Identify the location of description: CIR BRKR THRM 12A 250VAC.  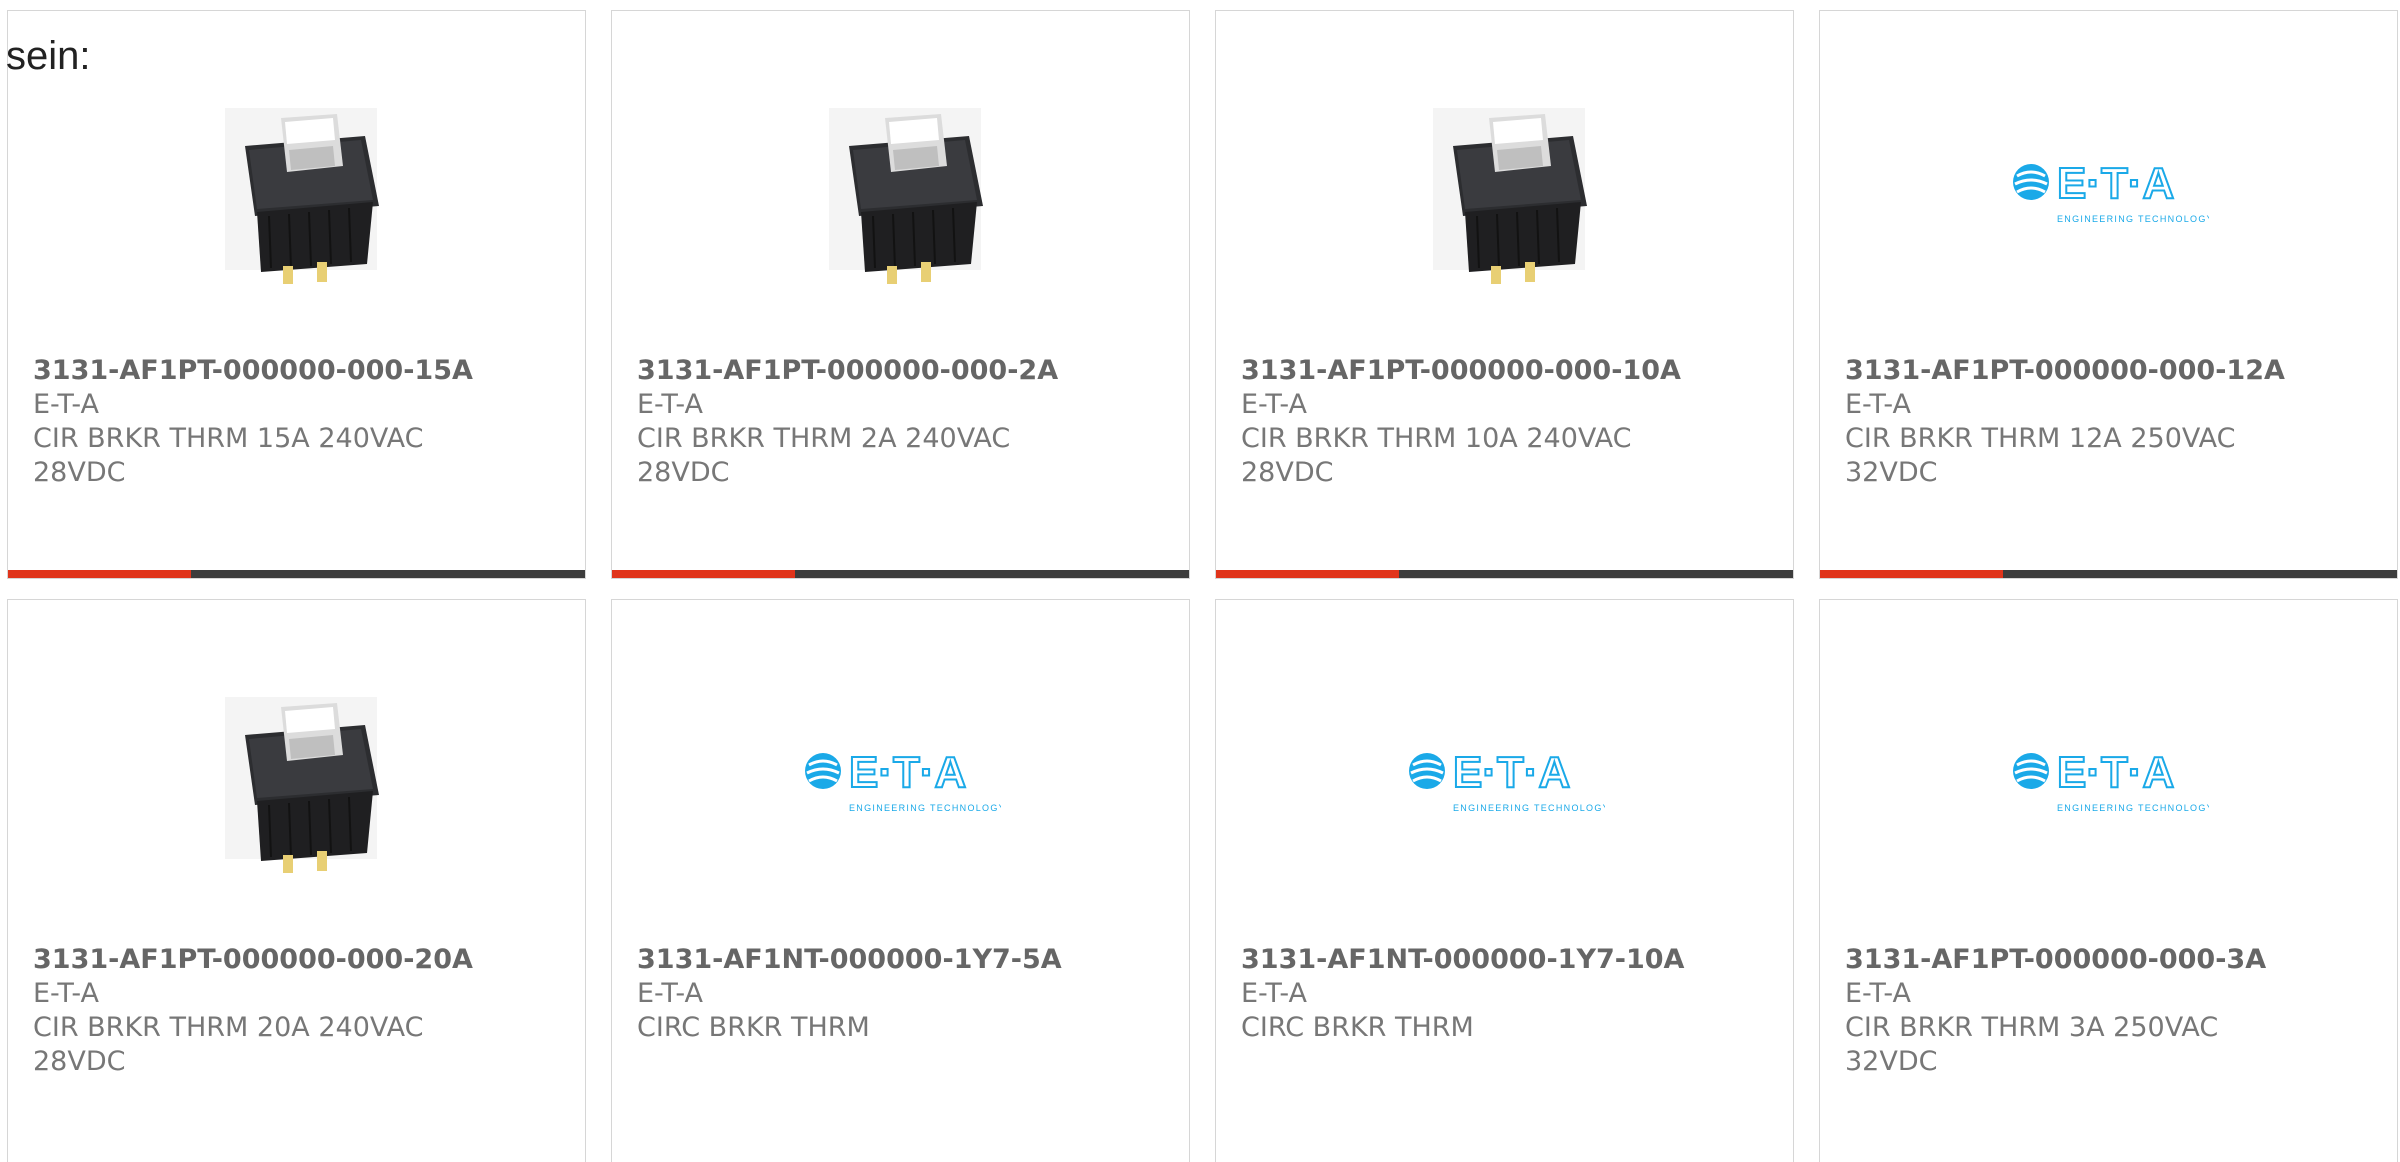
(2040, 438).